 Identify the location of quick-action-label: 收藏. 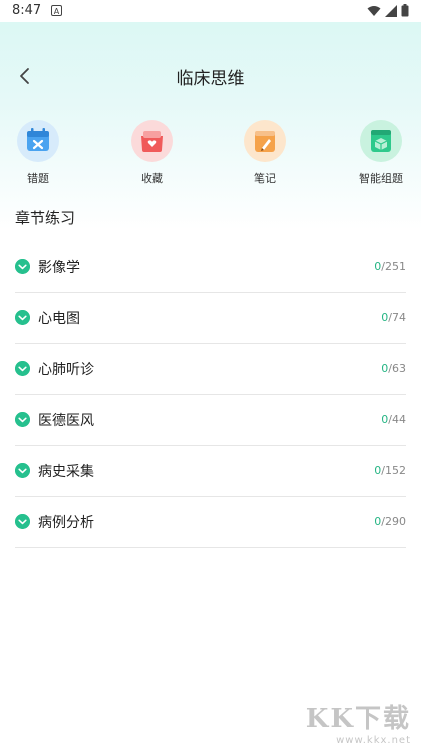
(152, 178).